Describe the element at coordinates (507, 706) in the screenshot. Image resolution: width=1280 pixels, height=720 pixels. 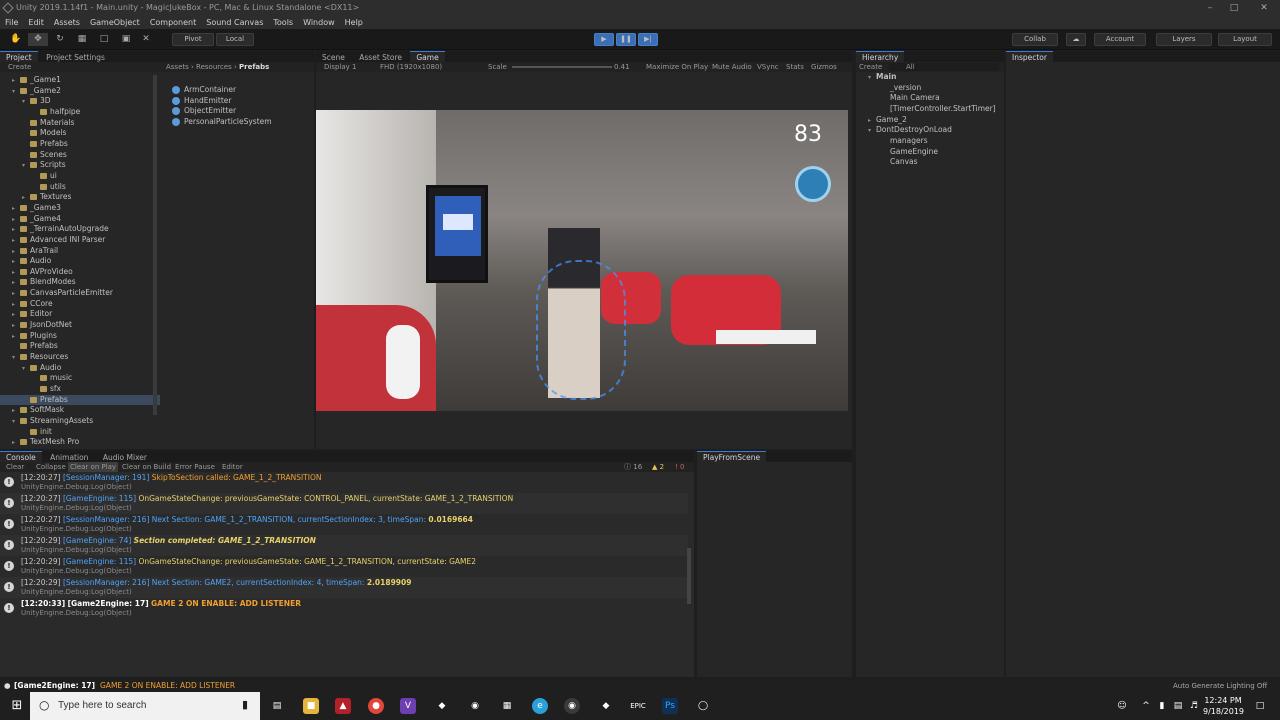
I see `calculator-icon: ▦` at that location.